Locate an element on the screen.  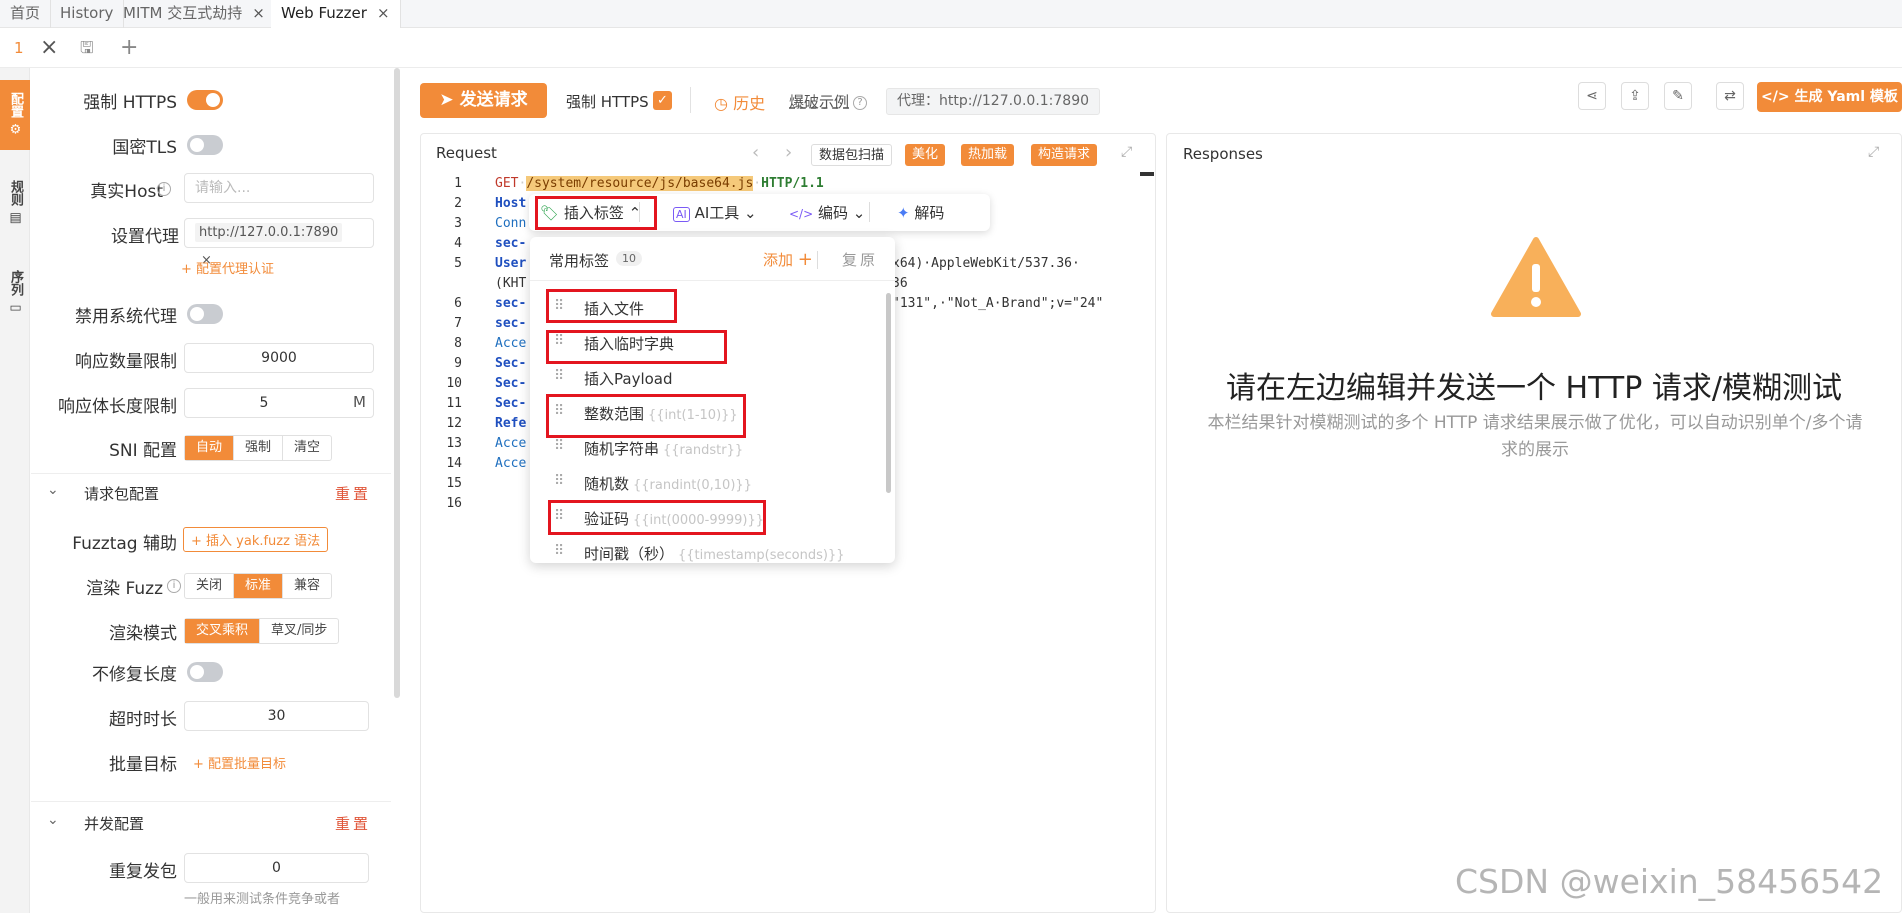
tag-item: ⠿ 随机数 {{randint(0,10)}} is located at coordinates (705, 483).